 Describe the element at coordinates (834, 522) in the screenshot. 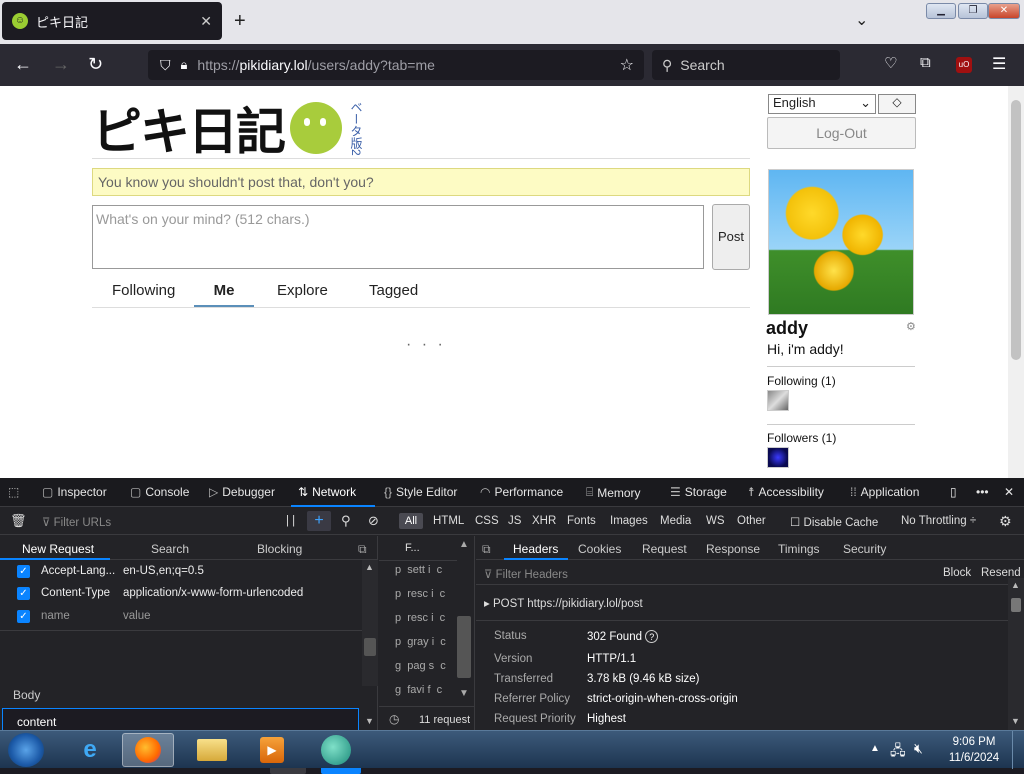

I see `disable-cache-checkbox: ☐ Disable Cache` at that location.